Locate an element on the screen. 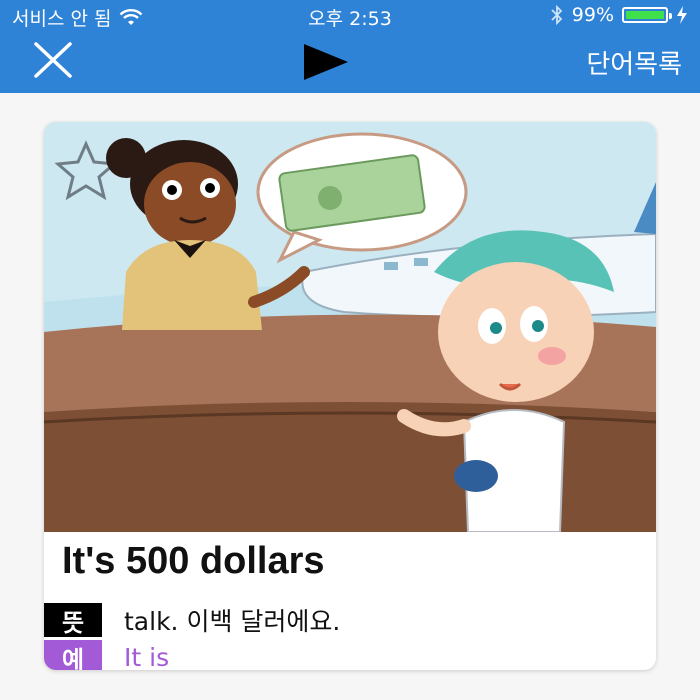 Image resolution: width=700 pixels, height=700 pixels. bluetooth-icon is located at coordinates (557, 15).